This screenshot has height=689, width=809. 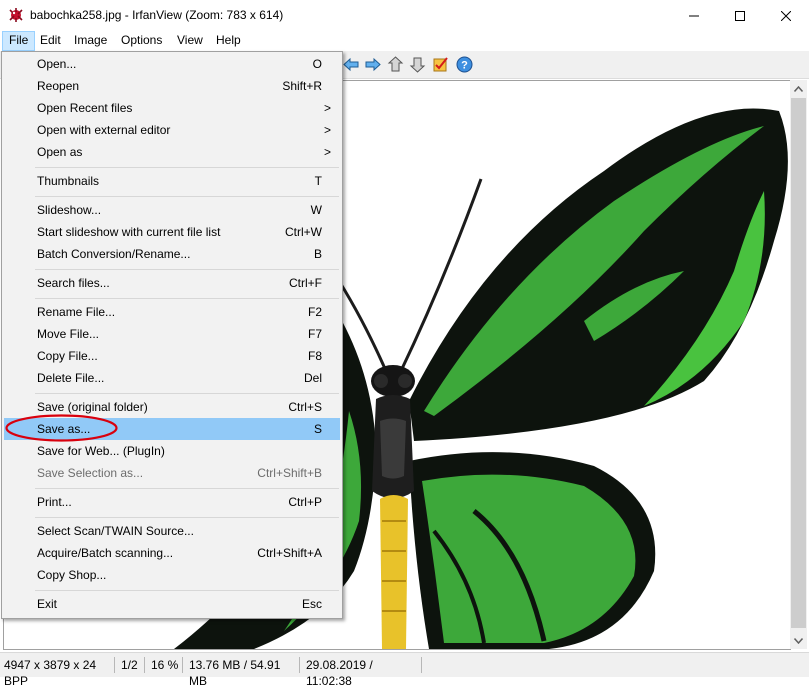 I want to click on close-icon, so click(x=786, y=15).